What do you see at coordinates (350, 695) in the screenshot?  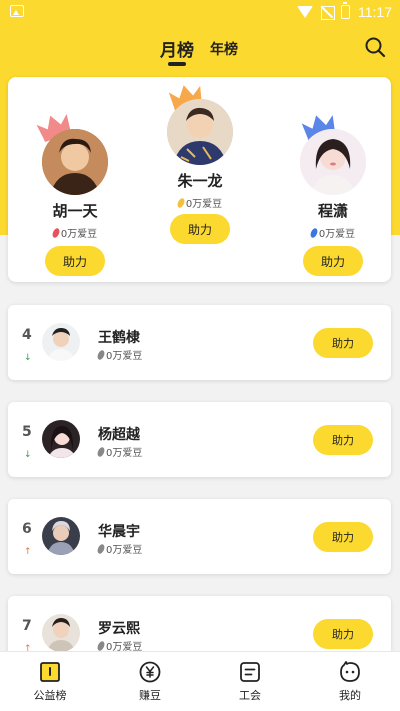 I see `nav-label: 我的` at bounding box center [350, 695].